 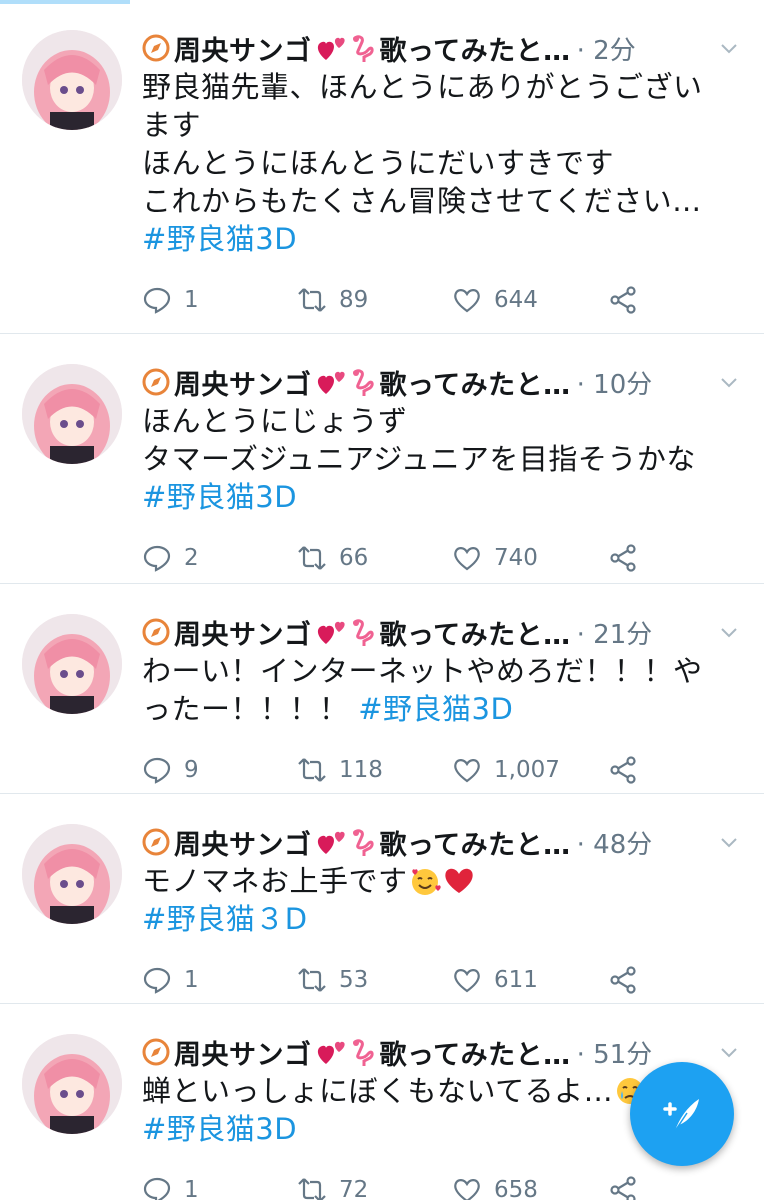 I want to click on retweet-count: 66, so click(x=354, y=558).